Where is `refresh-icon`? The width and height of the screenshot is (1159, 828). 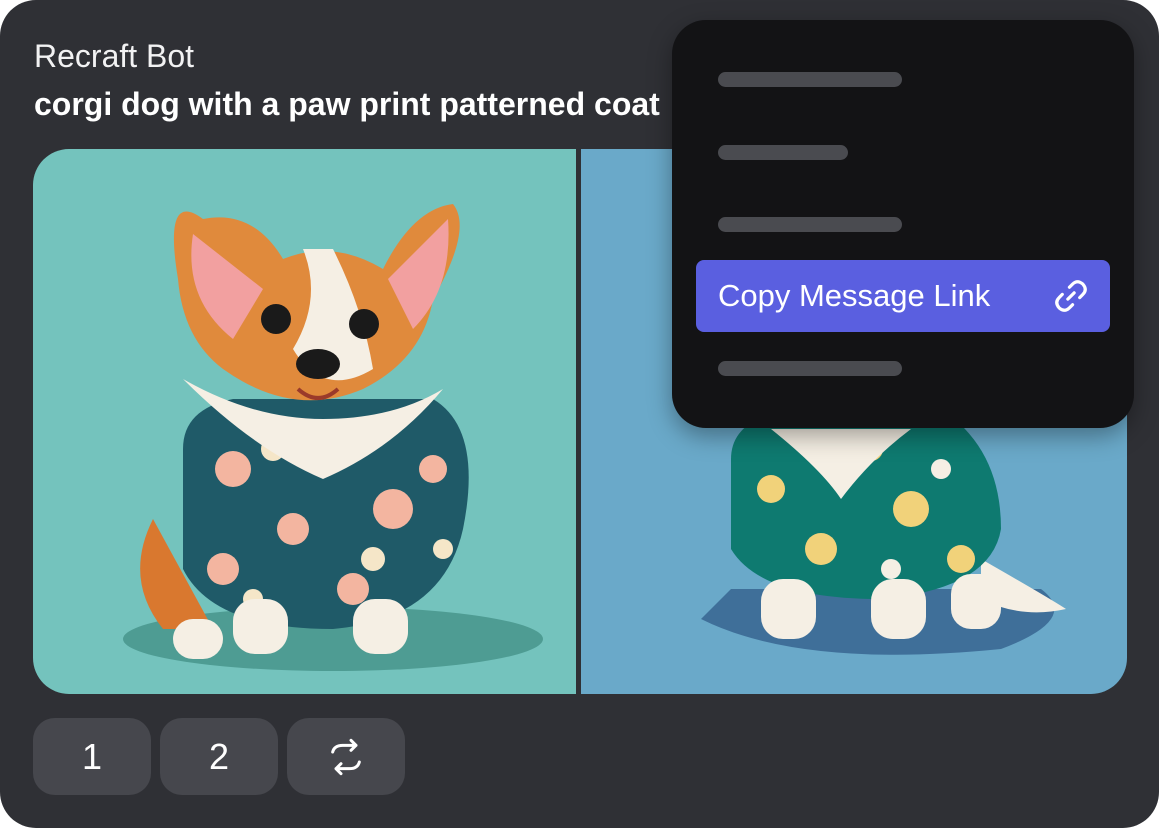 refresh-icon is located at coordinates (346, 756).